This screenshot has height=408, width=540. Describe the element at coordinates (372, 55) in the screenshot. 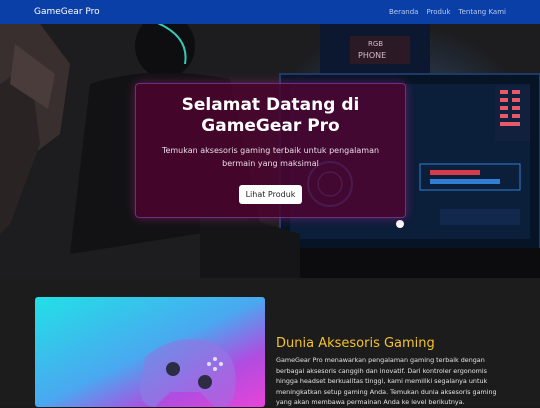

I see `monitor-text: PHONE` at that location.